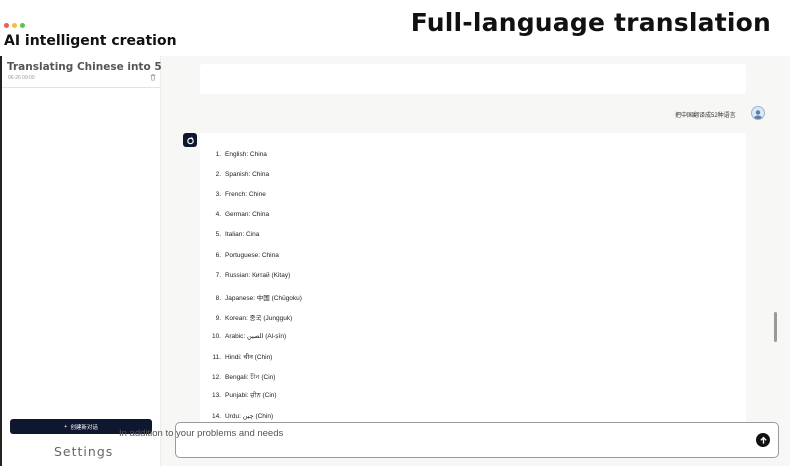  Describe the element at coordinates (249, 417) in the screenshot. I see `item-text: Urdu: چین (Chin)` at that location.